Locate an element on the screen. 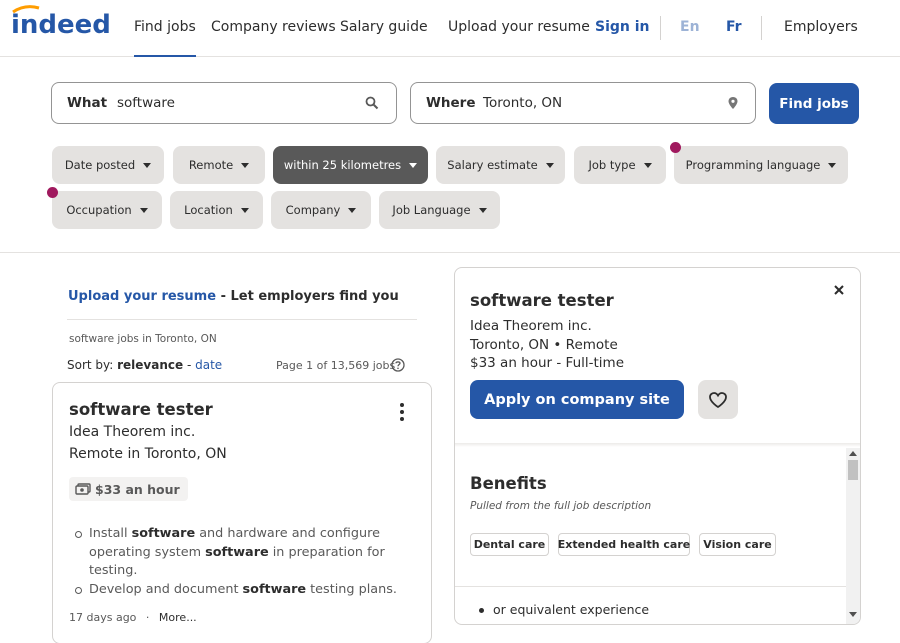 The image size is (900, 643). salary-text: $33 an hour is located at coordinates (137, 489).